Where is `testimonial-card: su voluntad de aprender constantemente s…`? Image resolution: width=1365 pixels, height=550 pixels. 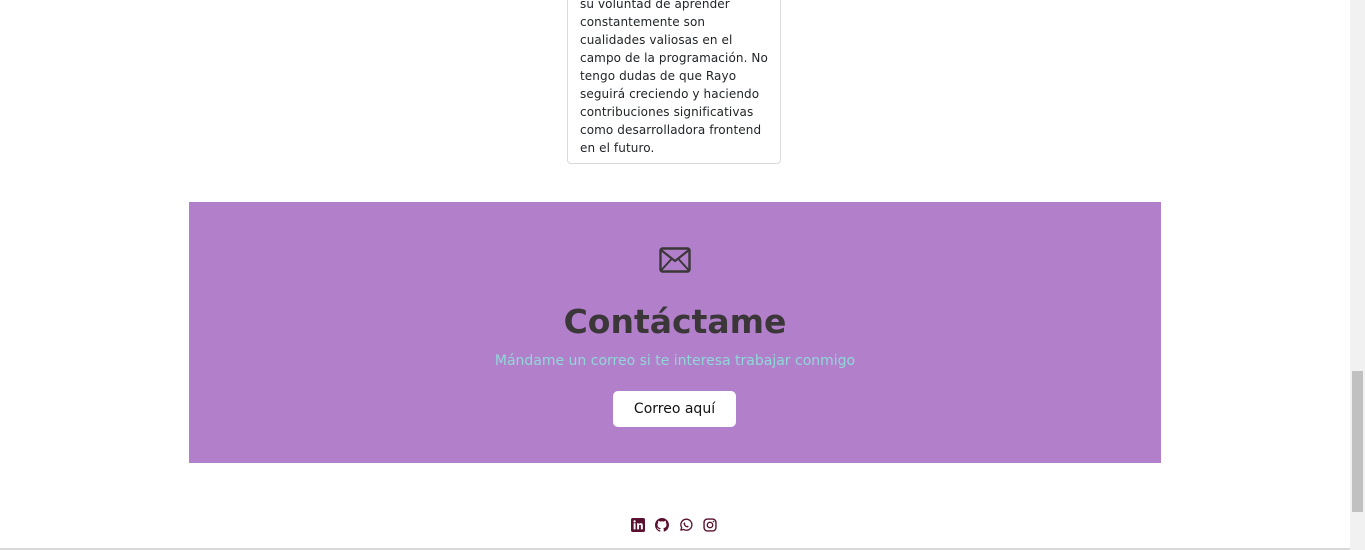 testimonial-card: su voluntad de aprender constantemente s… is located at coordinates (674, 82).